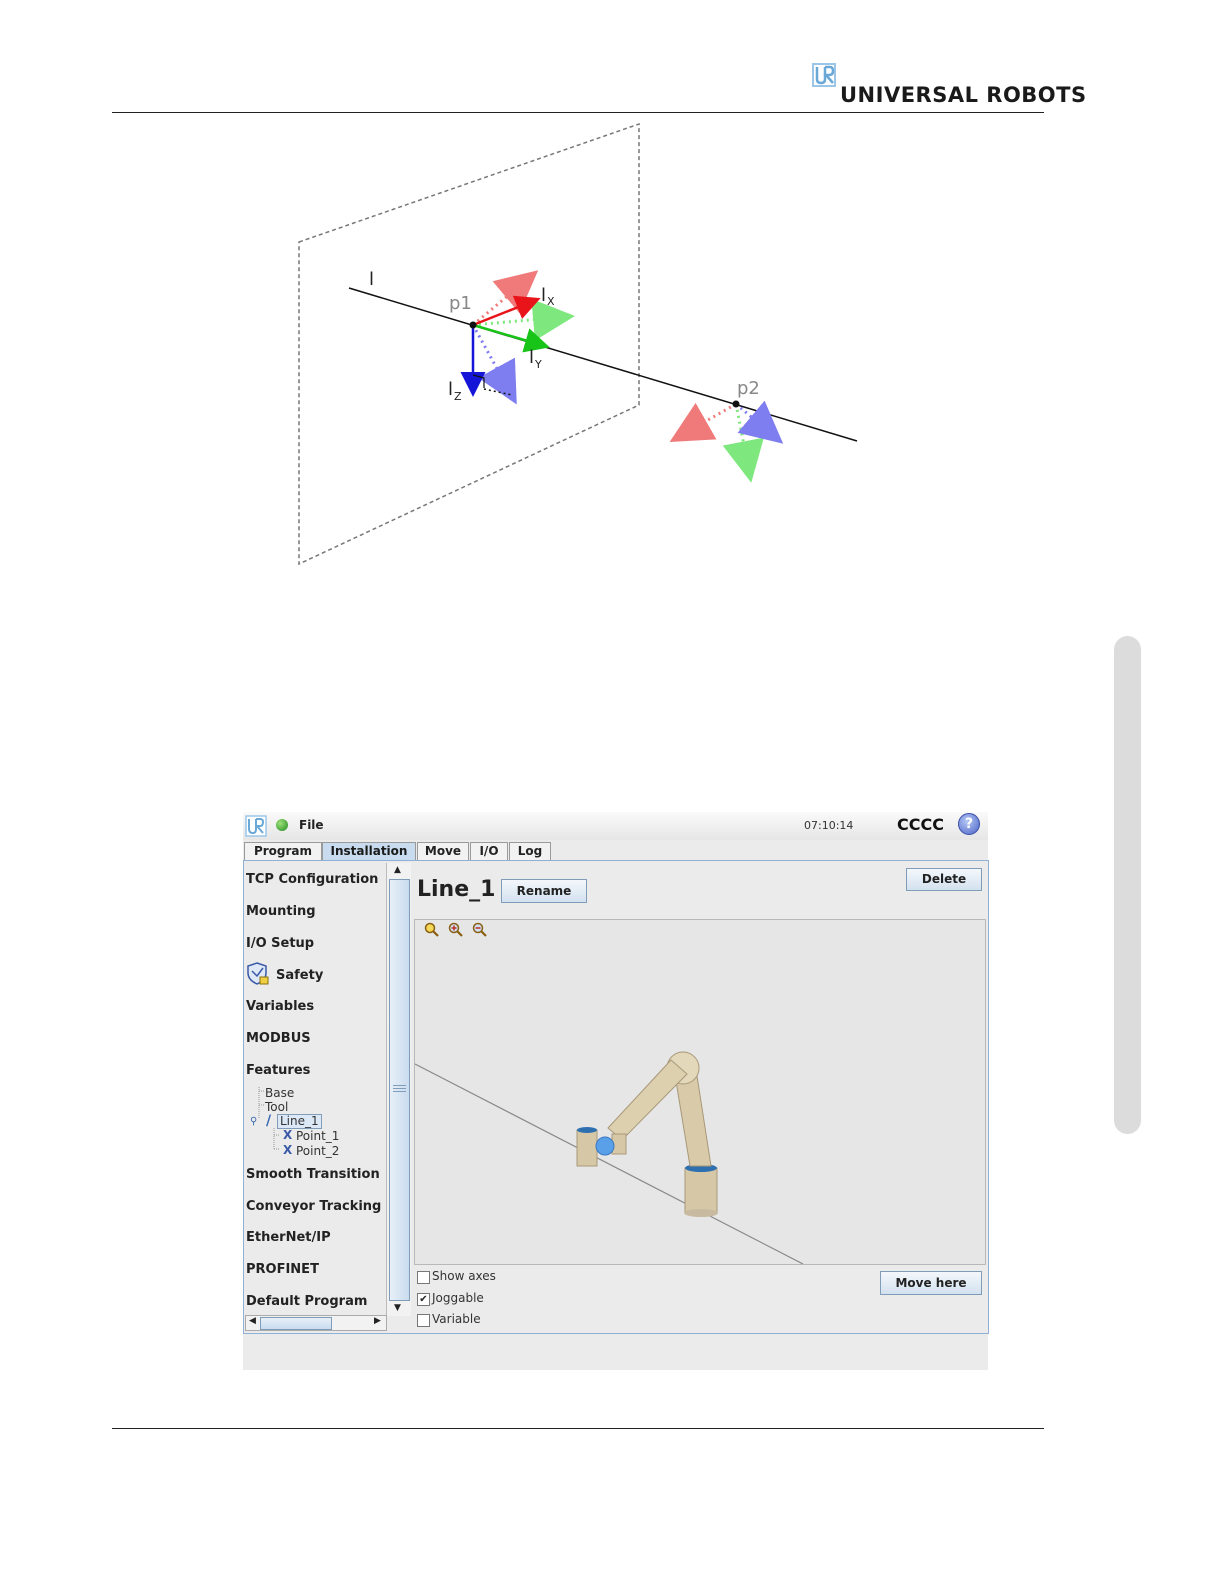  What do you see at coordinates (535, 359) in the screenshot?
I see `ly-label: lY` at bounding box center [535, 359].